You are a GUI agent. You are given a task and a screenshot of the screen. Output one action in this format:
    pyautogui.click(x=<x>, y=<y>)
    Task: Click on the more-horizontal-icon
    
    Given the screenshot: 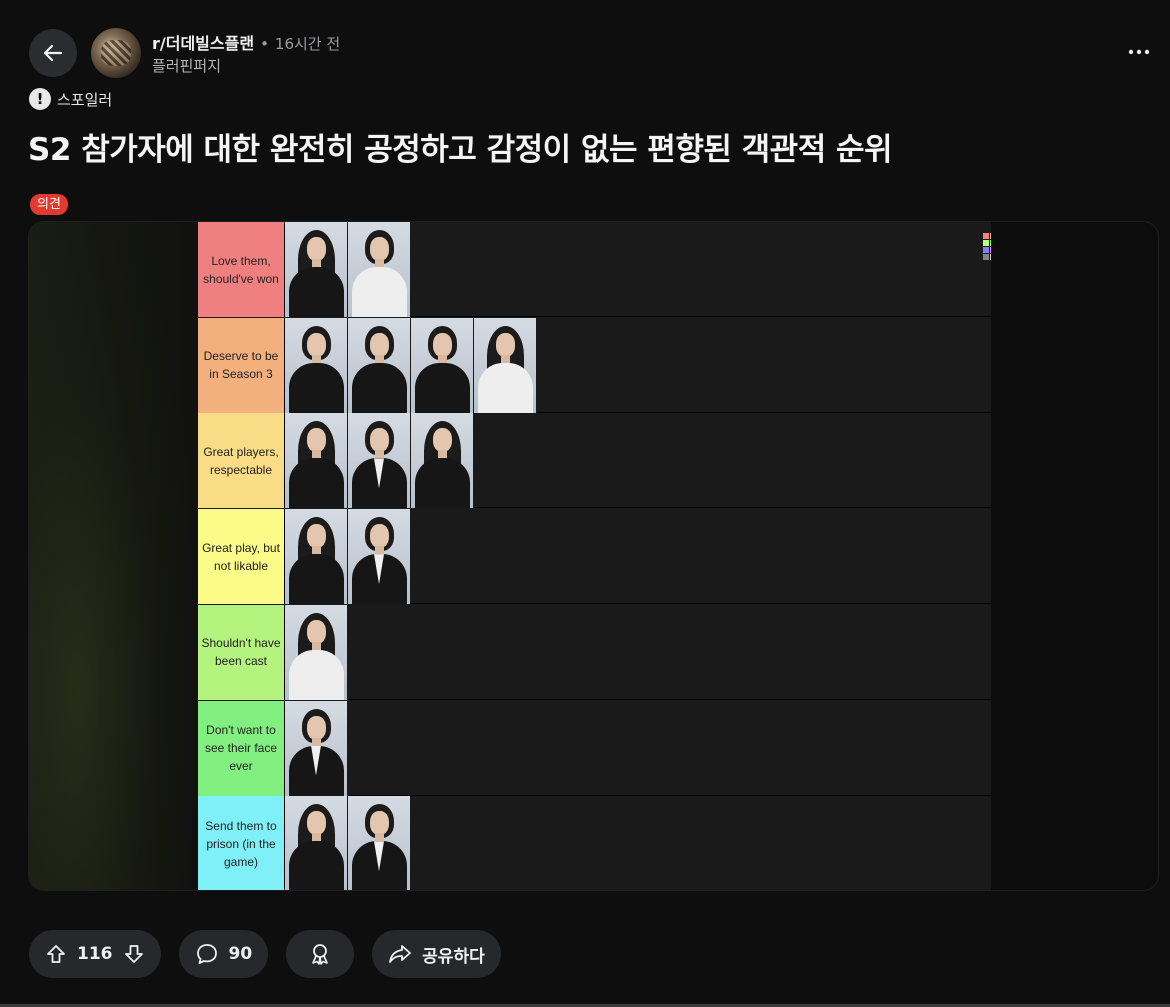 What is the action you would take?
    pyautogui.click(x=1139, y=52)
    